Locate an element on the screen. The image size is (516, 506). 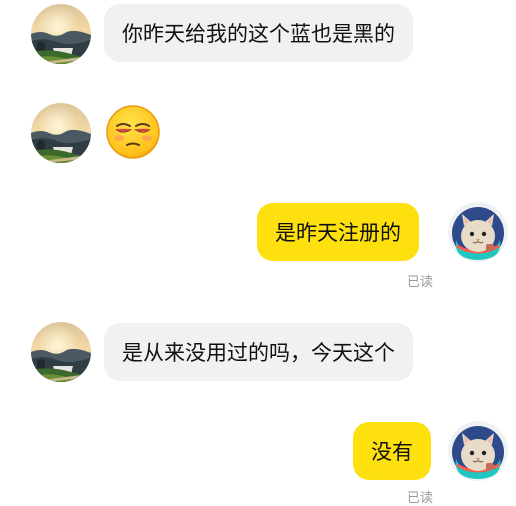
emoji-message is located at coordinates (133, 132).